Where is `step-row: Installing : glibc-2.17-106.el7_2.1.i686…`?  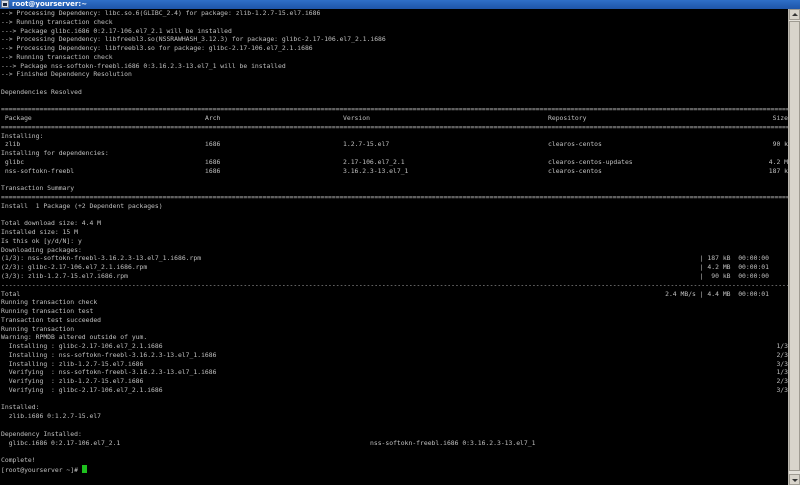
step-row: Installing : glibc-2.17-106.el7_2.1.i686… is located at coordinates (394, 346).